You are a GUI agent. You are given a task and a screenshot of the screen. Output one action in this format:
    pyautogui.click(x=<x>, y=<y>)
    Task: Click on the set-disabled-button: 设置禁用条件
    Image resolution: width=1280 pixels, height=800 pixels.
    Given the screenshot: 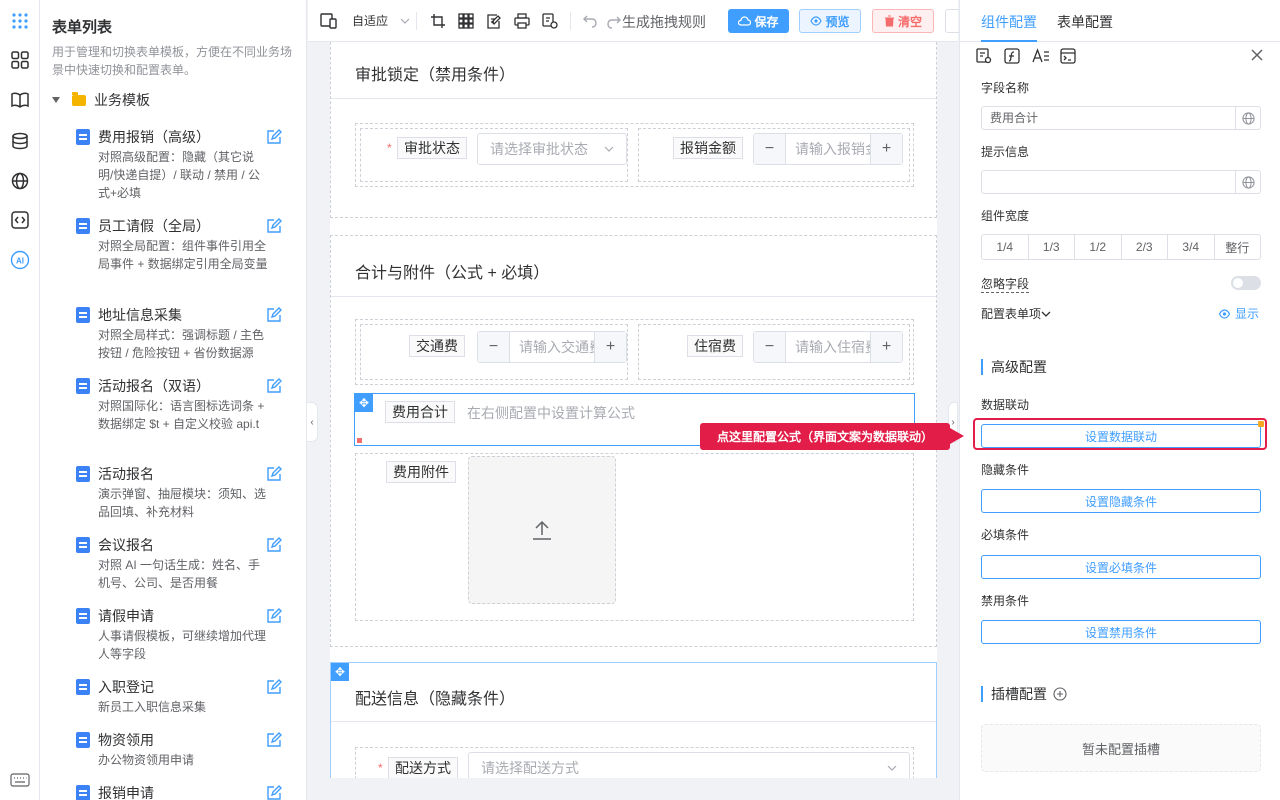 What is the action you would take?
    pyautogui.click(x=1121, y=632)
    